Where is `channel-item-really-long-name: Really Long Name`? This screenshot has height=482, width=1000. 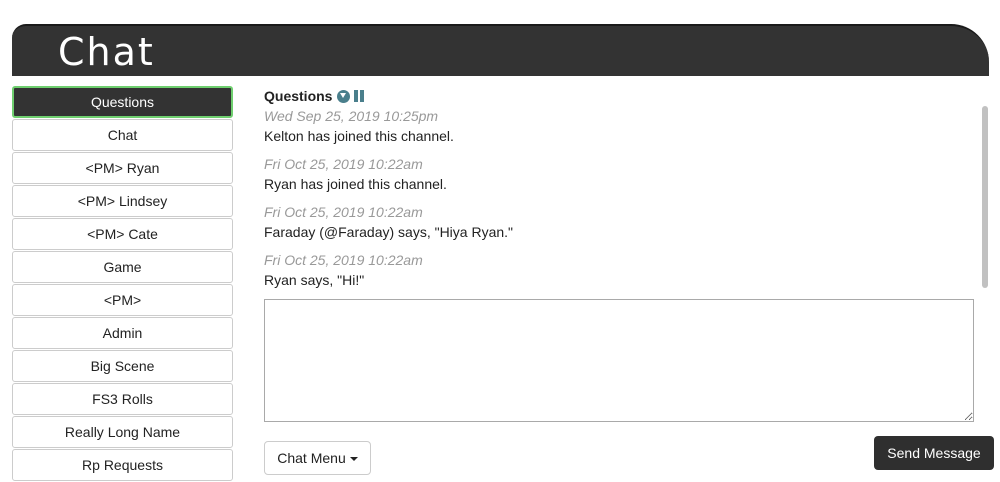 channel-item-really-long-name: Really Long Name is located at coordinates (122, 432).